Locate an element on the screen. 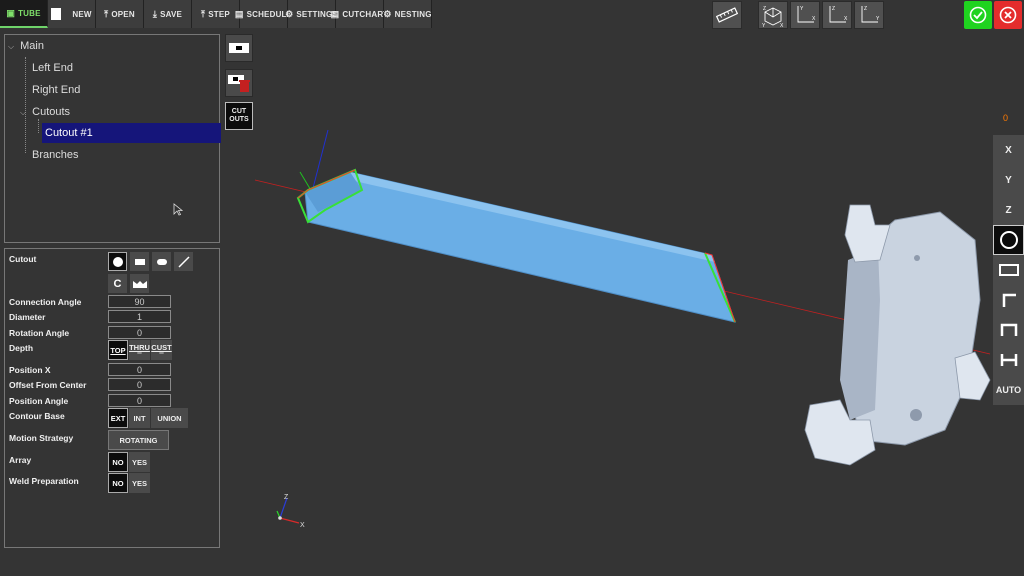 The height and width of the screenshot is (576, 1024). view-x-button: X is located at coordinates (1008, 150).